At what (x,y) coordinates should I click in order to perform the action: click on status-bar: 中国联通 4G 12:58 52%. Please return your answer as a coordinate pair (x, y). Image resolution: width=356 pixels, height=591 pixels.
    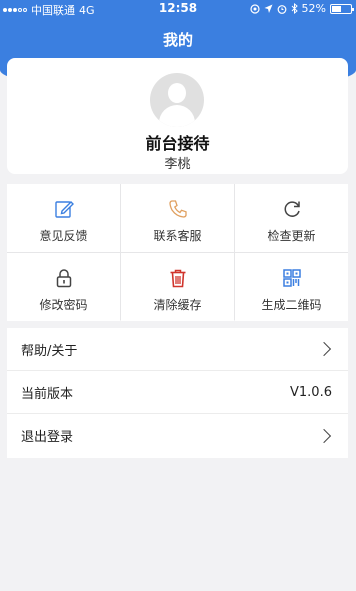
    Looking at the image, I should click on (178, 9).